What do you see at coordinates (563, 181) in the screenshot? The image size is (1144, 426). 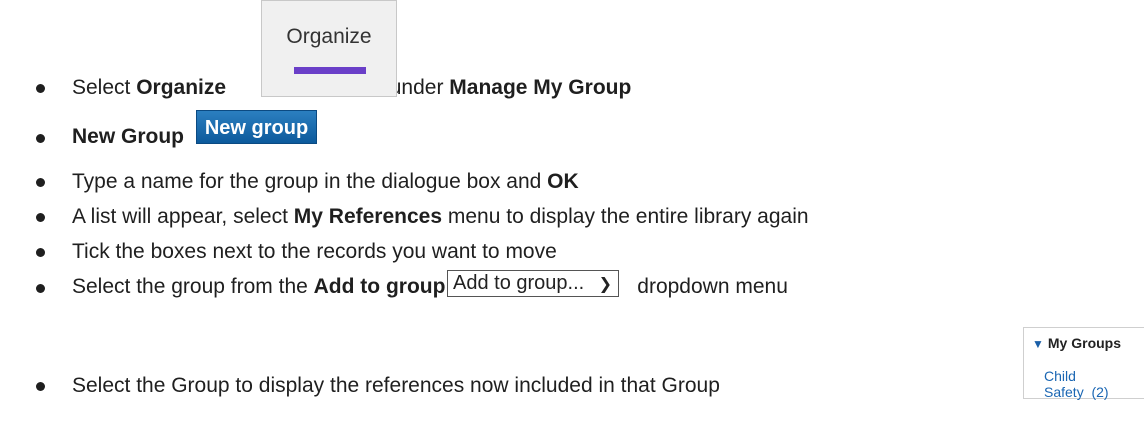 I see `ok-text: OK` at bounding box center [563, 181].